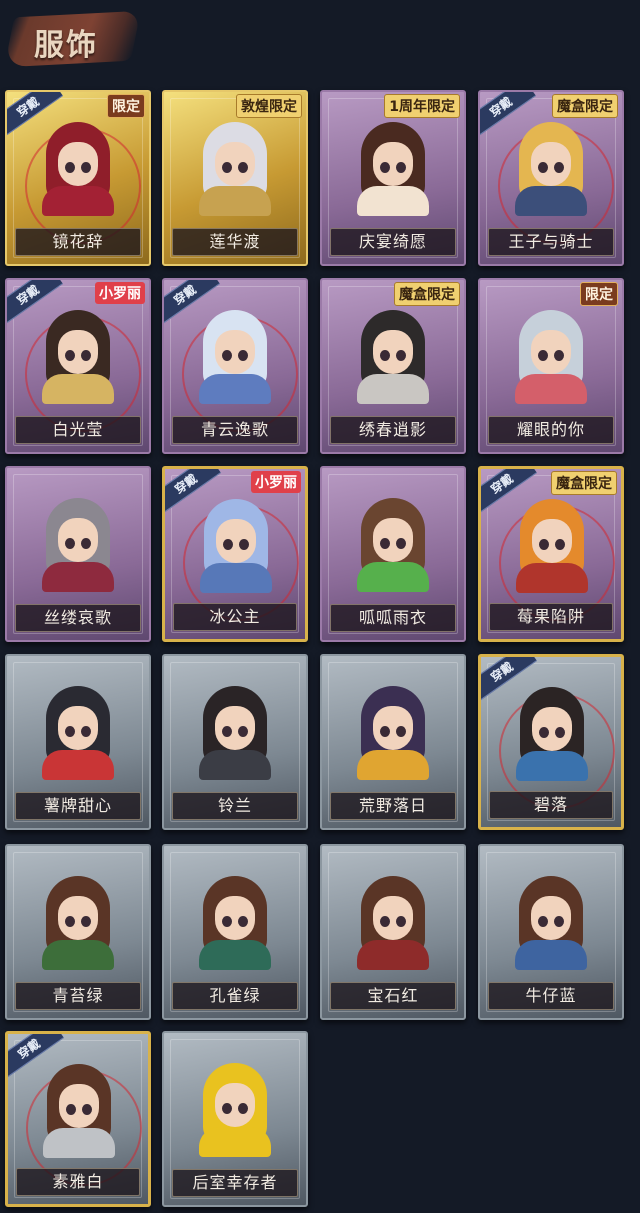 The height and width of the screenshot is (1213, 640). What do you see at coordinates (269, 106) in the screenshot?
I see `costume-tag: 敦煌限定` at bounding box center [269, 106].